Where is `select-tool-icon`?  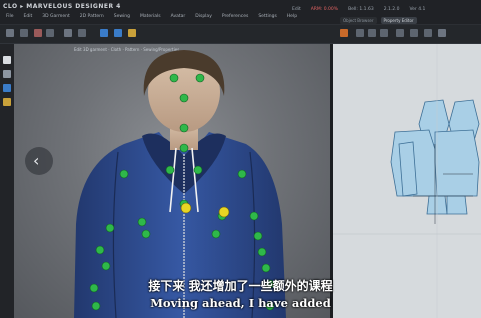
select-tool-icon is located at coordinates (10, 33).